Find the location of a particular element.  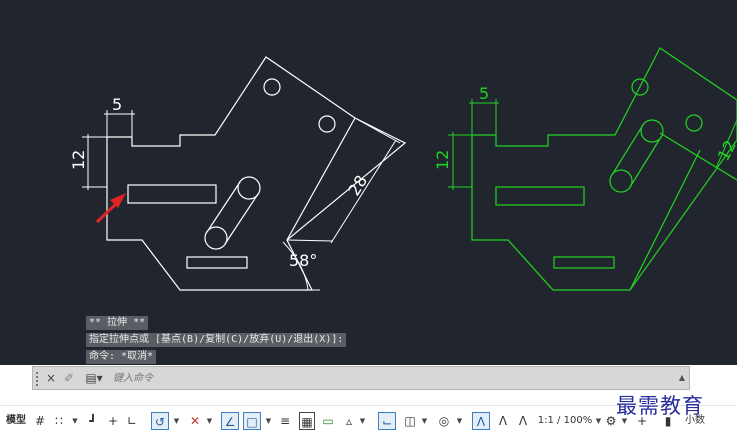

command-history-line-2: 指定拉伸点或 [基点(B)/复制(C)/放弃(U)/退出(X)]: is located at coordinates (216, 340).